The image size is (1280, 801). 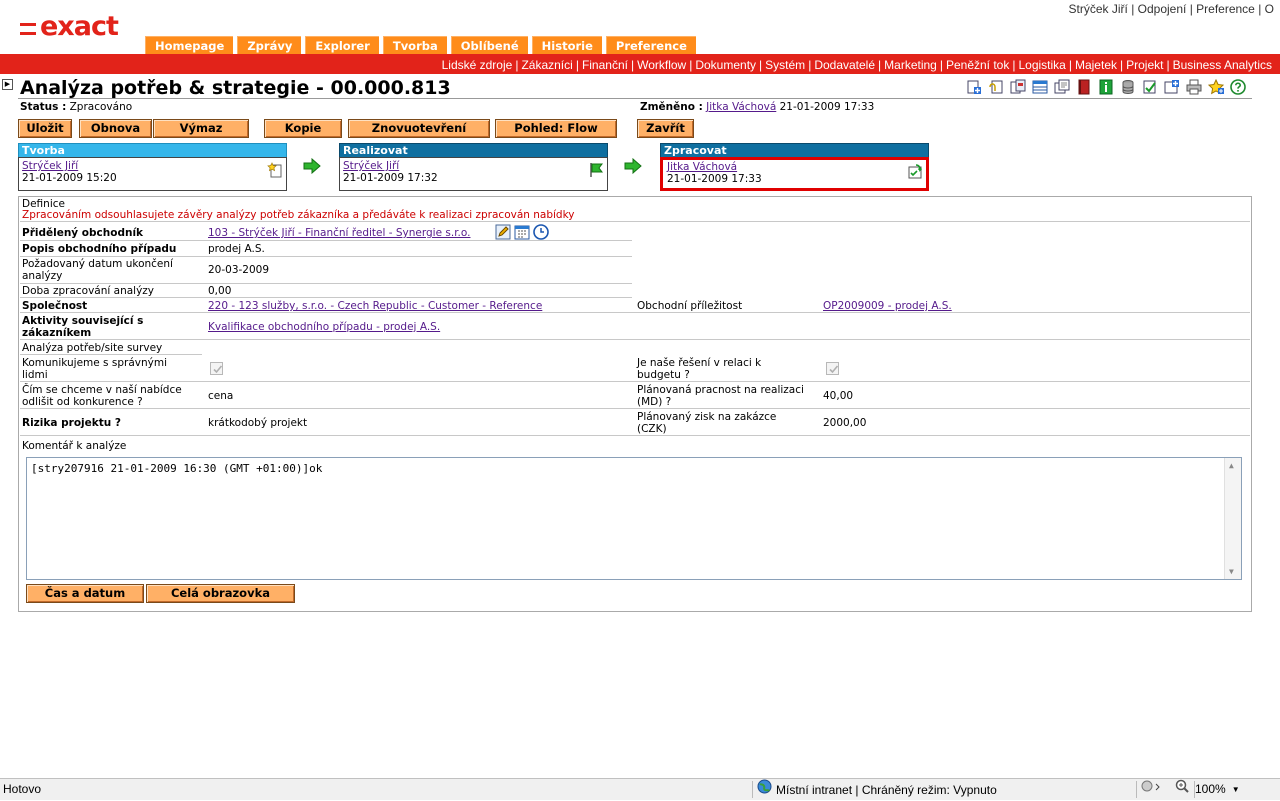 I want to click on delete-button: Výmaz, so click(x=201, y=128).